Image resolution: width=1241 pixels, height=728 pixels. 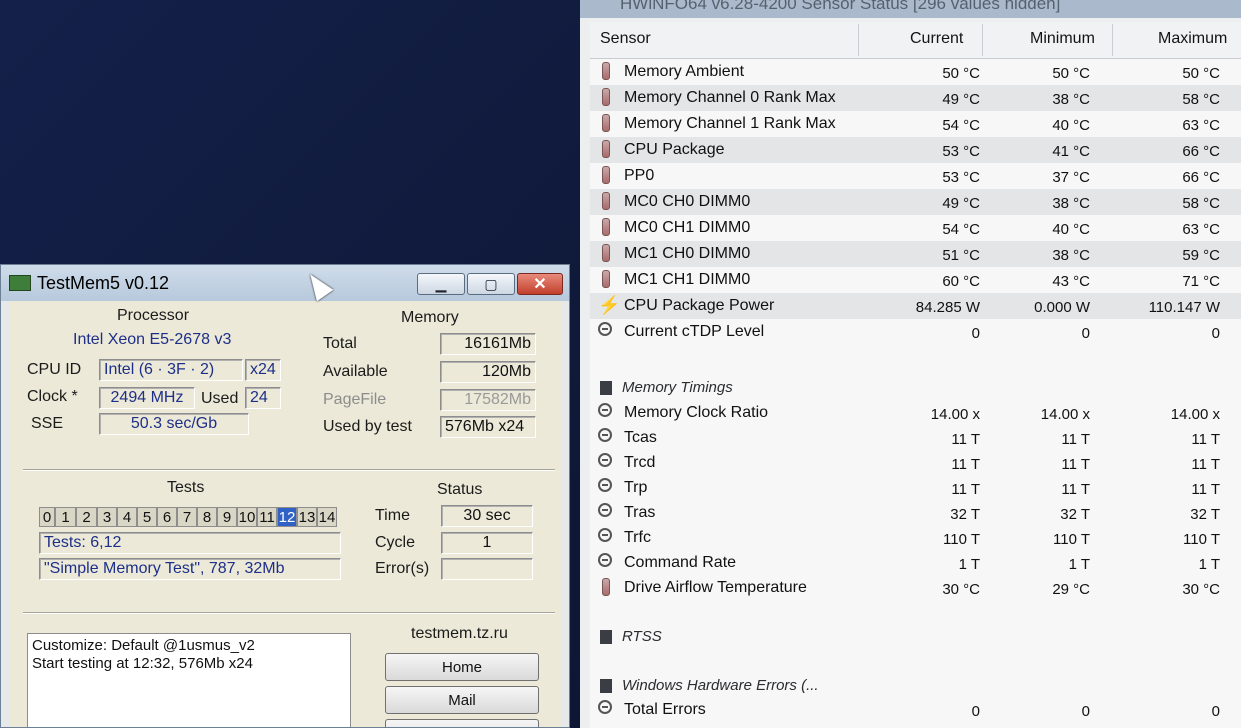 I want to click on test-toggle: 11, so click(x=267, y=517).